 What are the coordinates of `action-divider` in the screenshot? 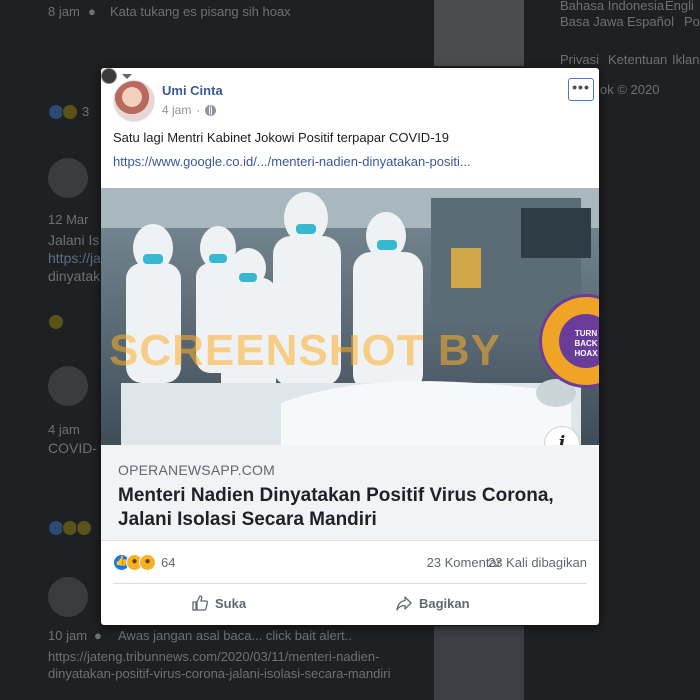 It's located at (350, 583).